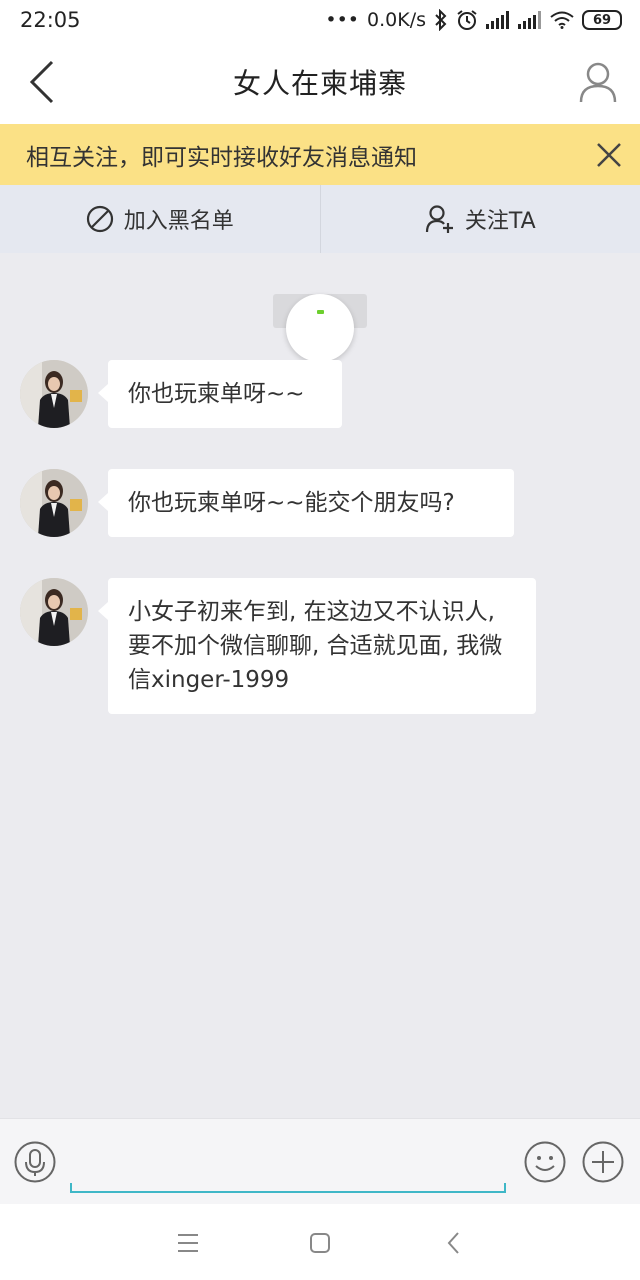  I want to click on system-navigation-bar, so click(320, 1242).